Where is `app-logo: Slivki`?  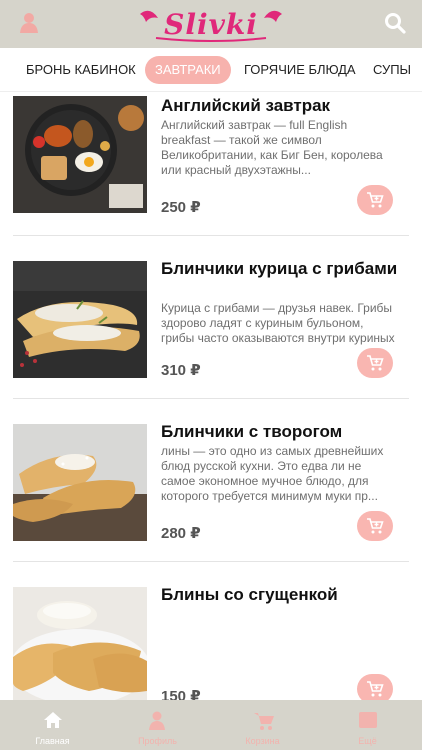 app-logo: Slivki is located at coordinates (211, 24).